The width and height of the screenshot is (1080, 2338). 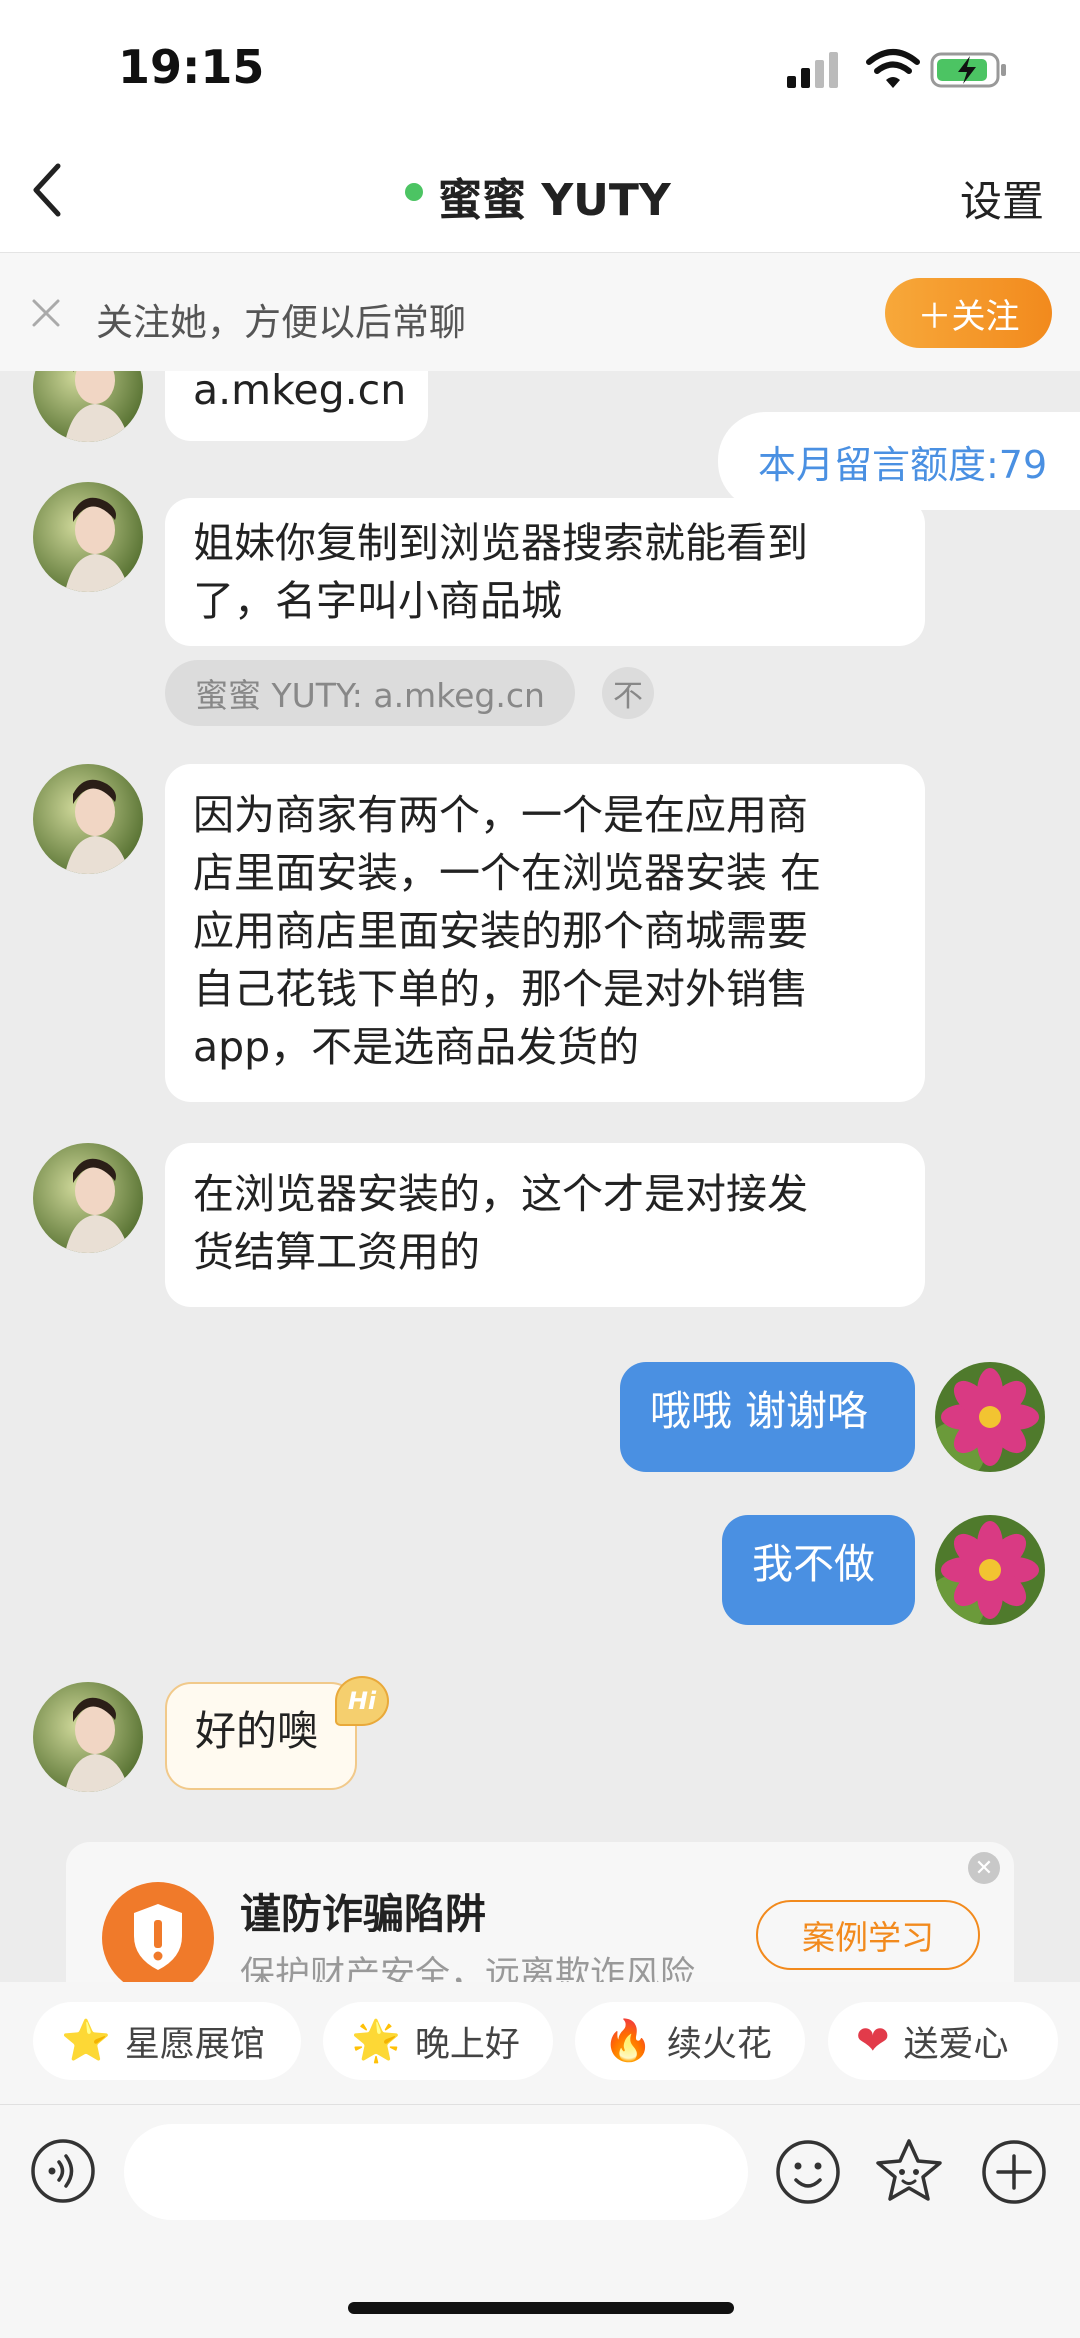 I want to click on quick-chip-star-gallery: ⭐ 星愿展馆, so click(x=167, y=2041).